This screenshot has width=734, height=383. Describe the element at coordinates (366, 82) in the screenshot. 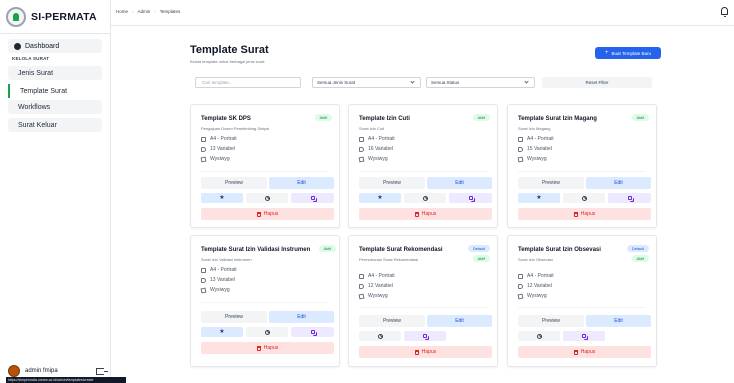

I see `jenis-surat-select: Semua Jenis Surat` at that location.